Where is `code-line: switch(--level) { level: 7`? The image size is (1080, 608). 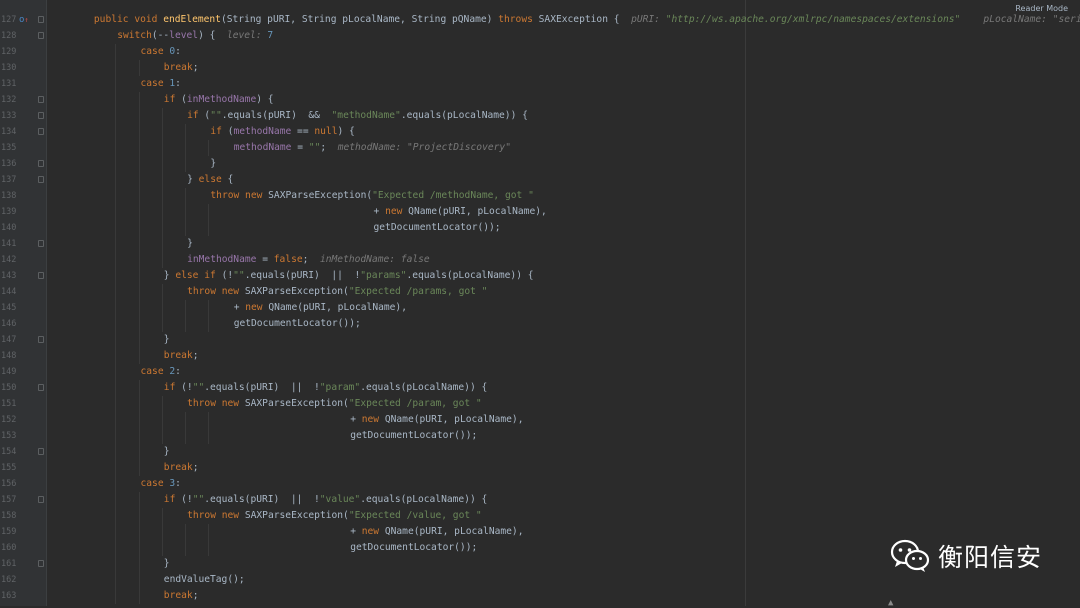 code-line: switch(--level) { level: 7 is located at coordinates (195, 36).